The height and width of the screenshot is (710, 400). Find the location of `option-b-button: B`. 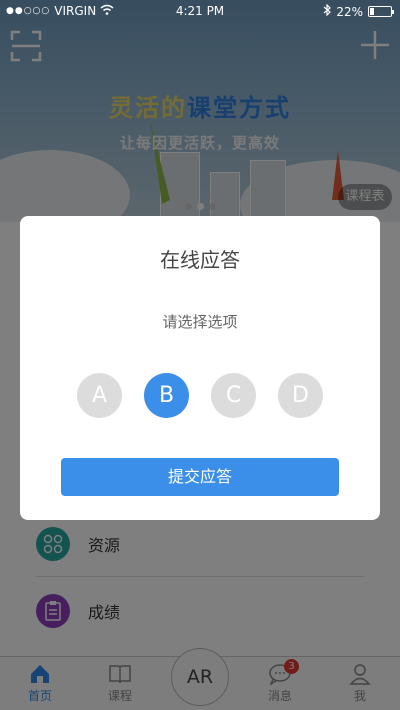

option-b-button: B is located at coordinates (166, 395).